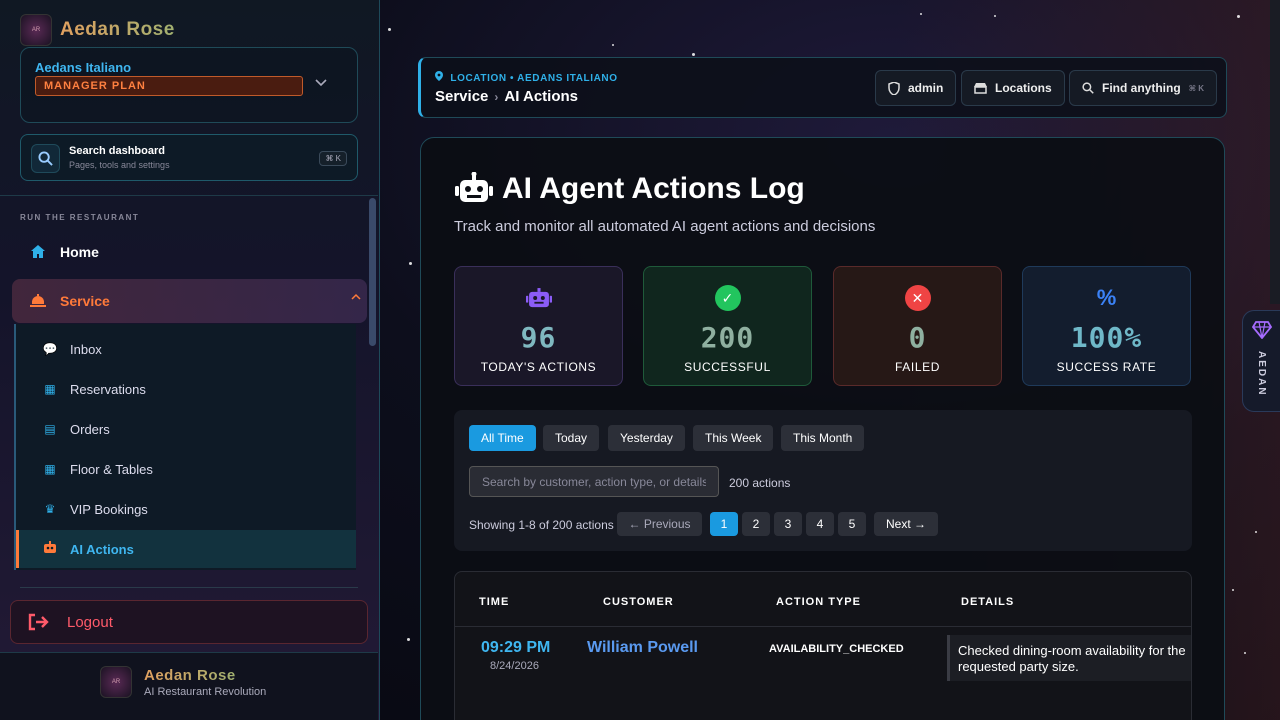 The image size is (1280, 720). What do you see at coordinates (90, 429) in the screenshot?
I see `sidebar-item-label: Orders` at bounding box center [90, 429].